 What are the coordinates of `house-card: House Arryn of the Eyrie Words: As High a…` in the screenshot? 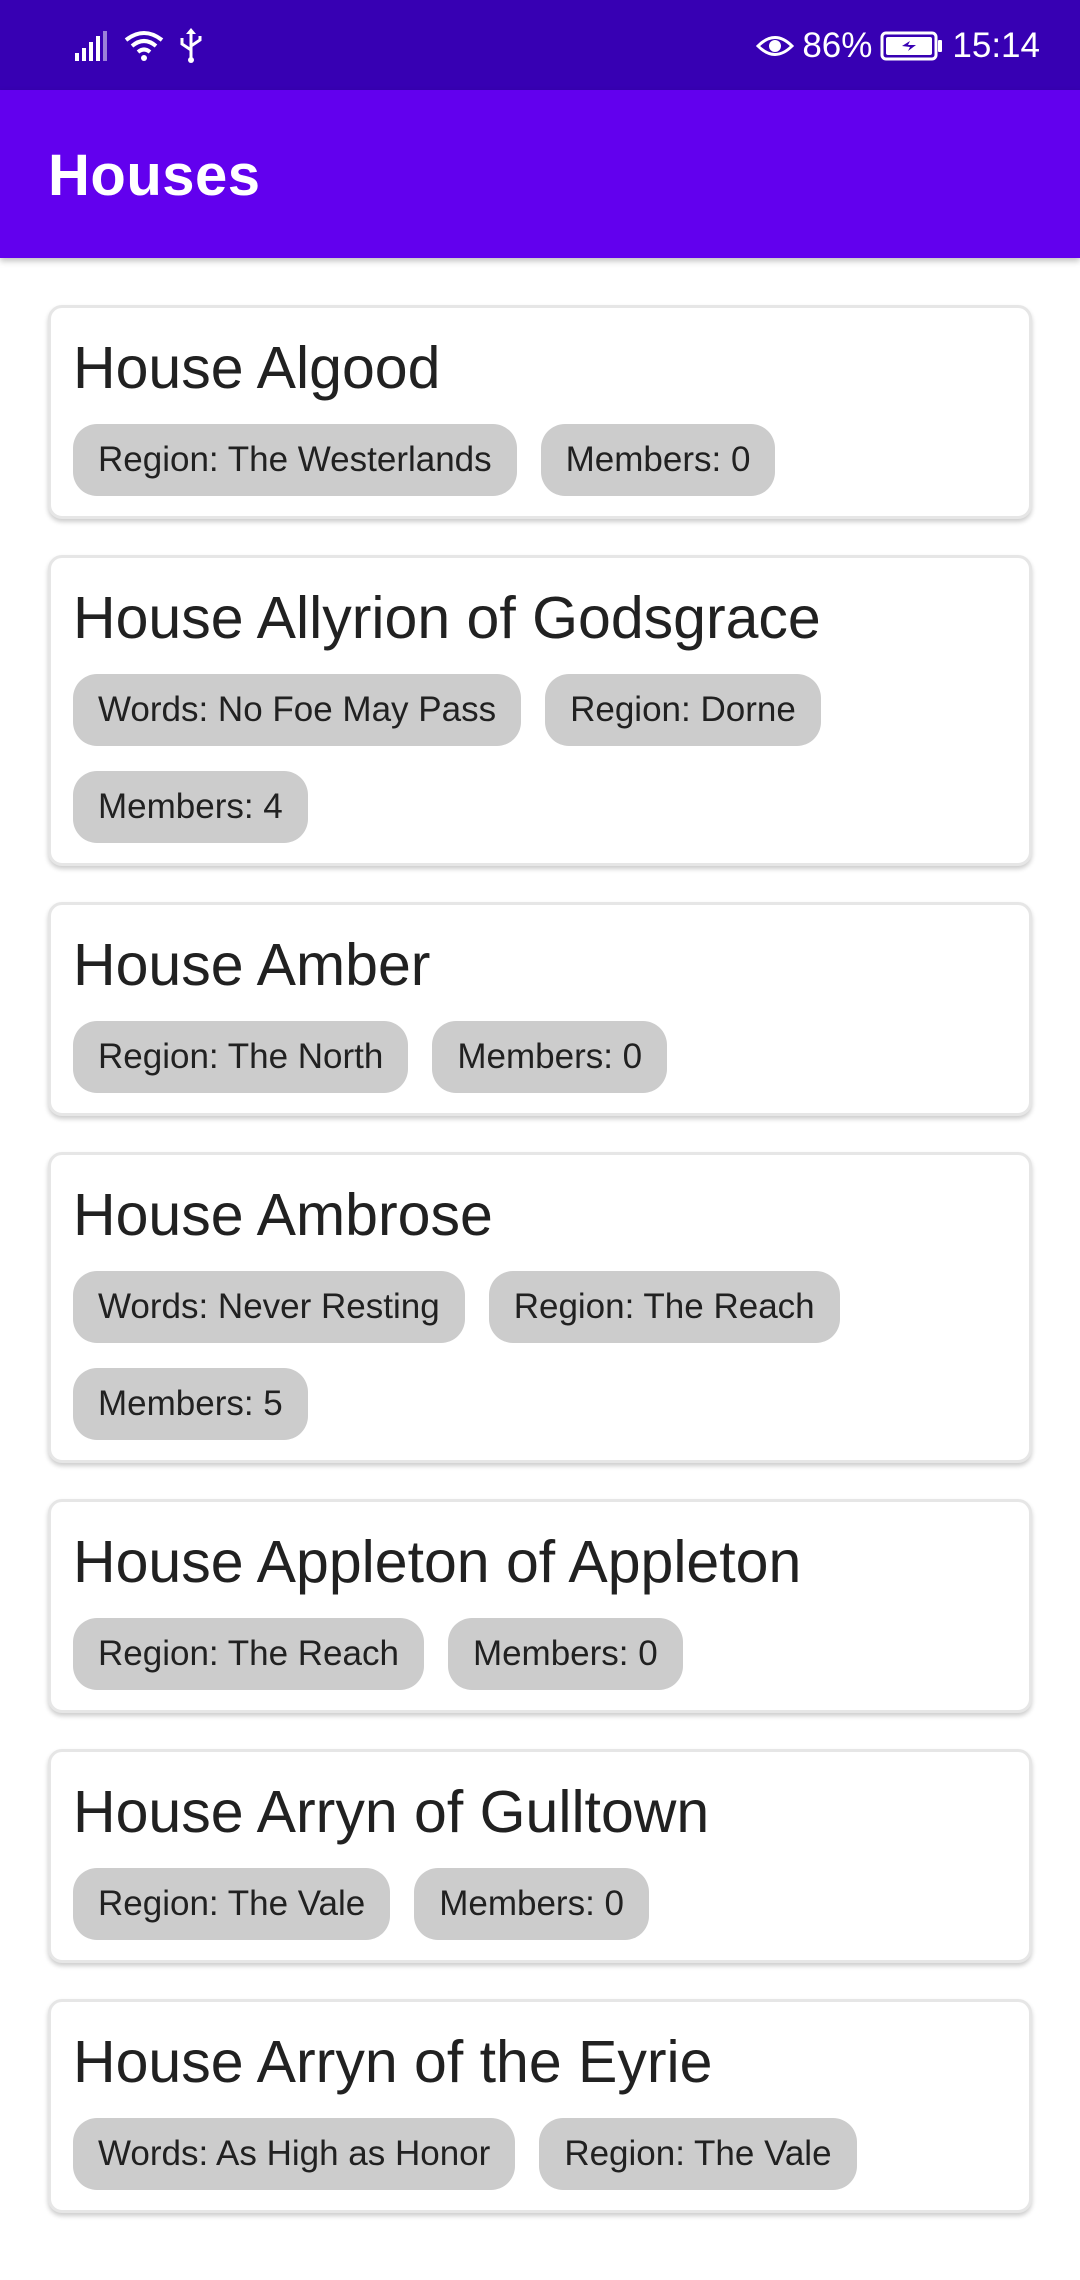 It's located at (540, 2106).